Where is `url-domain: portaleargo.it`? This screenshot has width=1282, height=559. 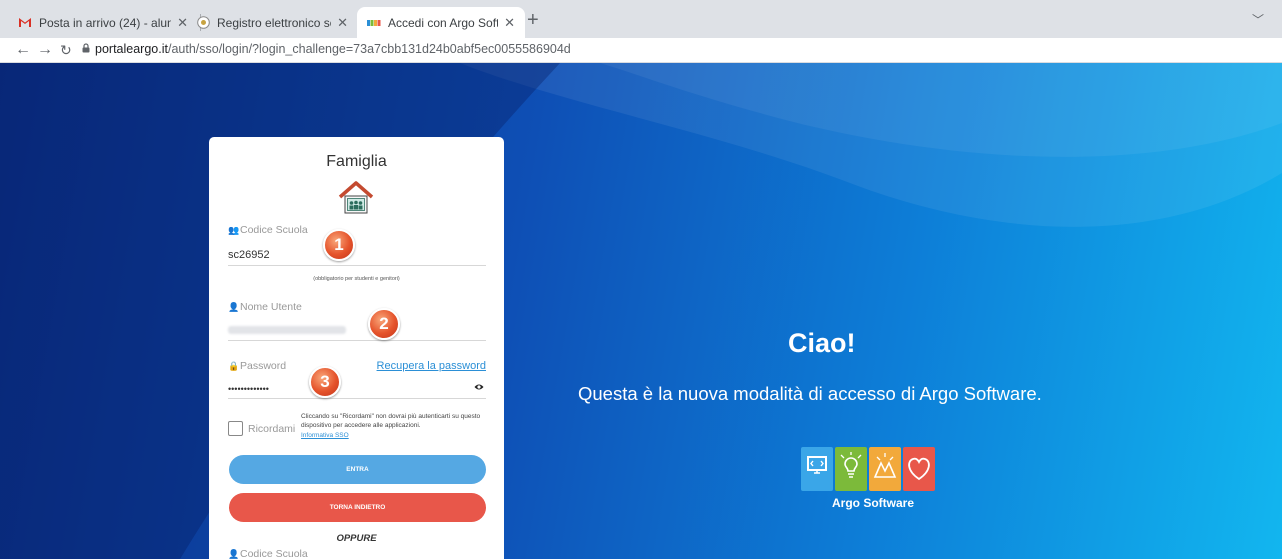 url-domain: portaleargo.it is located at coordinates (131, 49).